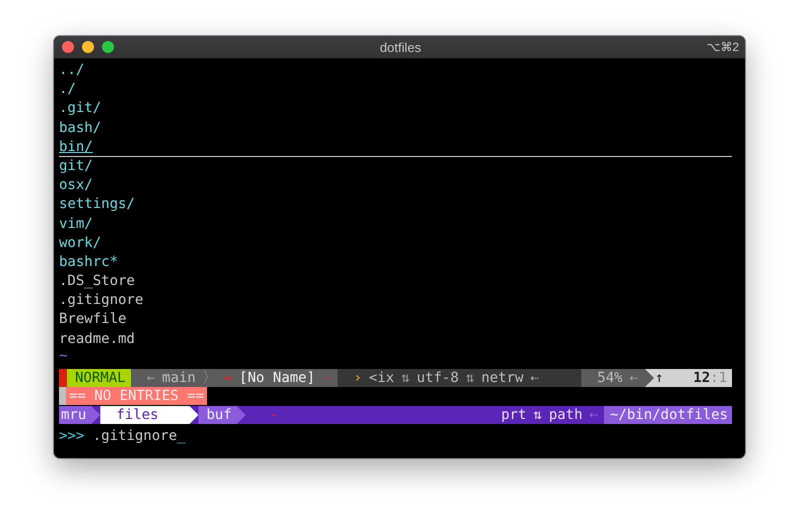 The image size is (799, 529). What do you see at coordinates (100, 378) in the screenshot?
I see `status-text: NORMAL` at bounding box center [100, 378].